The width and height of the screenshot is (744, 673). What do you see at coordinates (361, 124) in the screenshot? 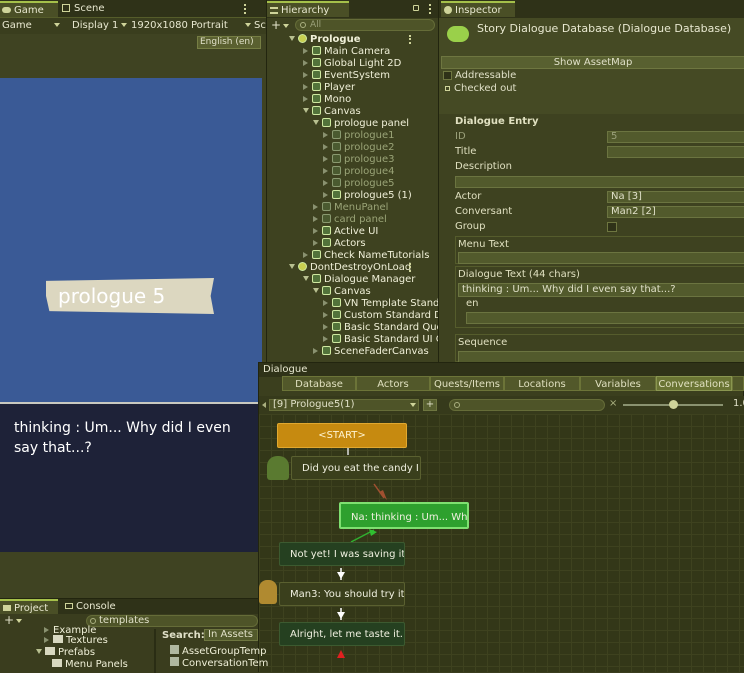
I see `hierarchy-item: prologue panel` at bounding box center [361, 124].